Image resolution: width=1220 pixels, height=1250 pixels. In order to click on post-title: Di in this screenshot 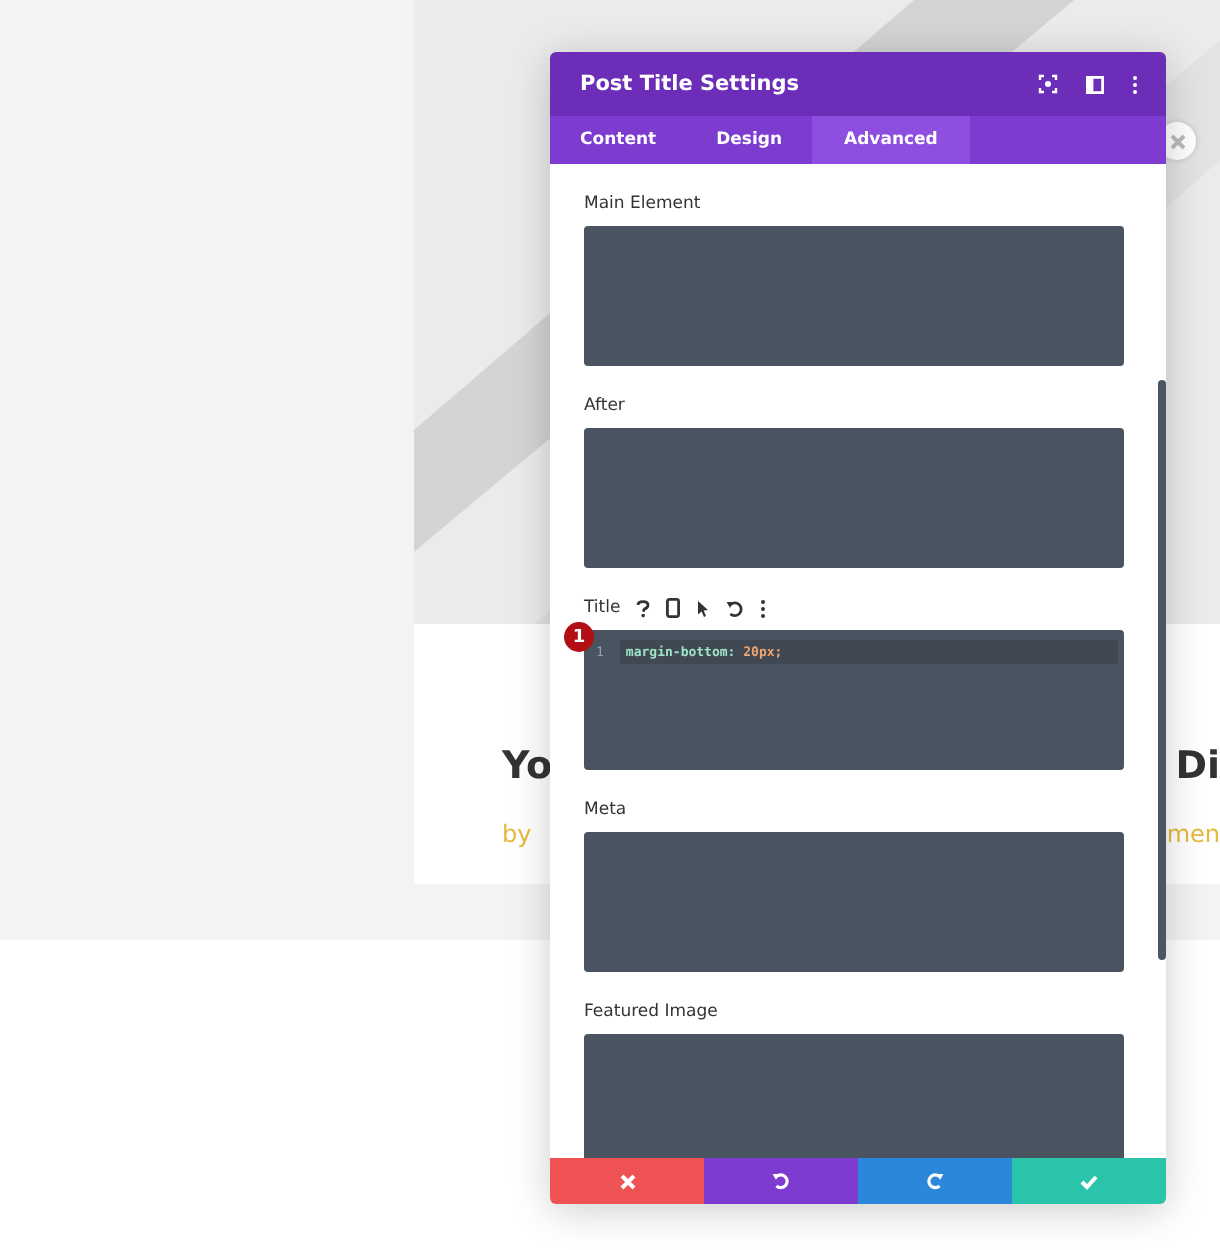, I will do `click(1197, 767)`.